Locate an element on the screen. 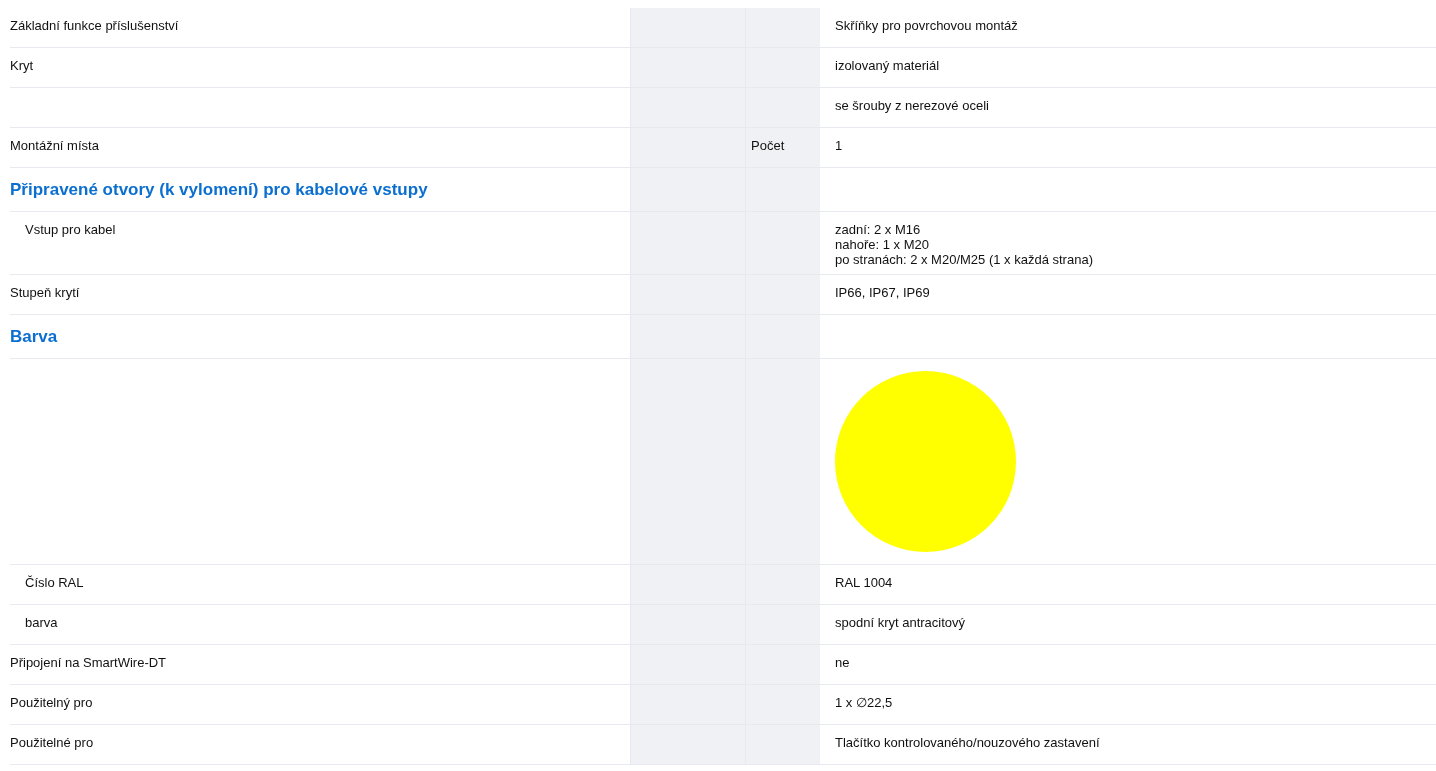 This screenshot has height=771, width=1436. property-label: barva is located at coordinates (41, 622).